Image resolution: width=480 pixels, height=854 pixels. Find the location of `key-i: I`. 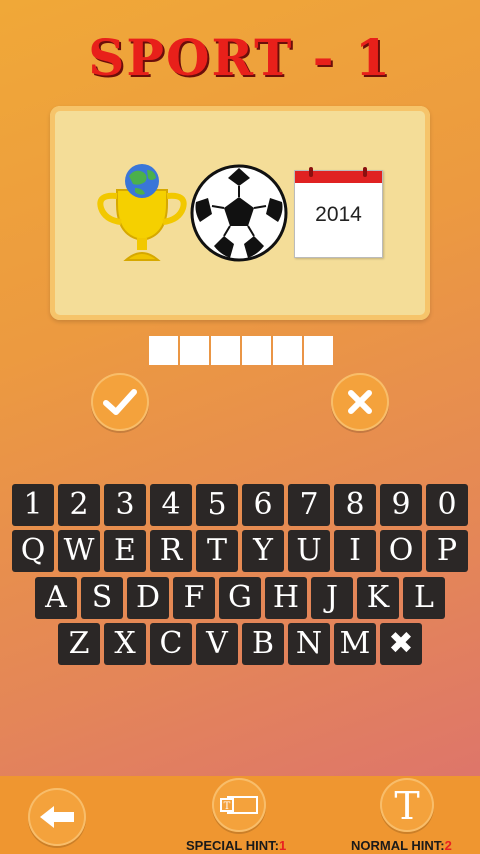

key-i: I is located at coordinates (355, 551).